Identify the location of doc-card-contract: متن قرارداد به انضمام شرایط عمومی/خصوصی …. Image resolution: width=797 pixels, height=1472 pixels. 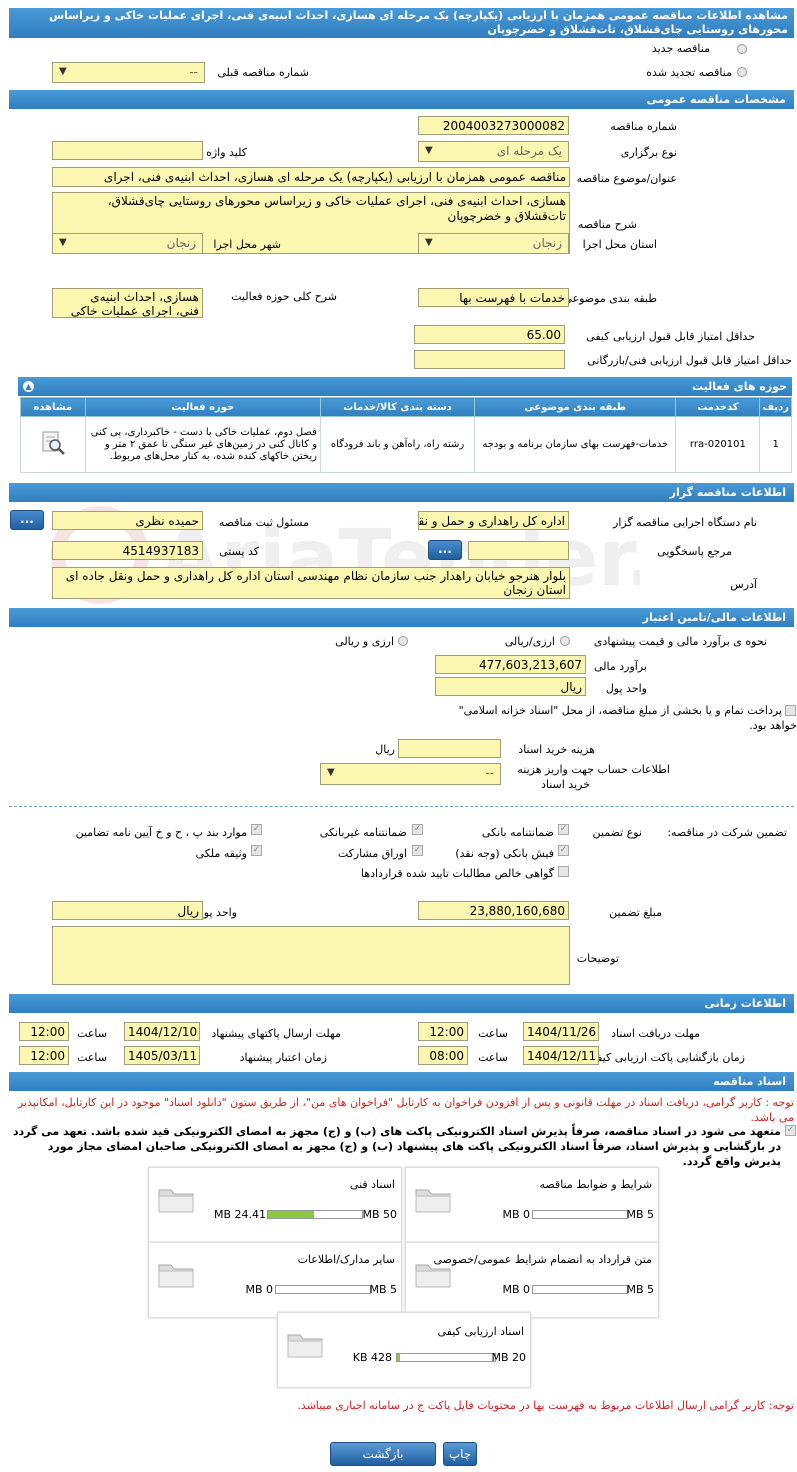
(532, 1280).